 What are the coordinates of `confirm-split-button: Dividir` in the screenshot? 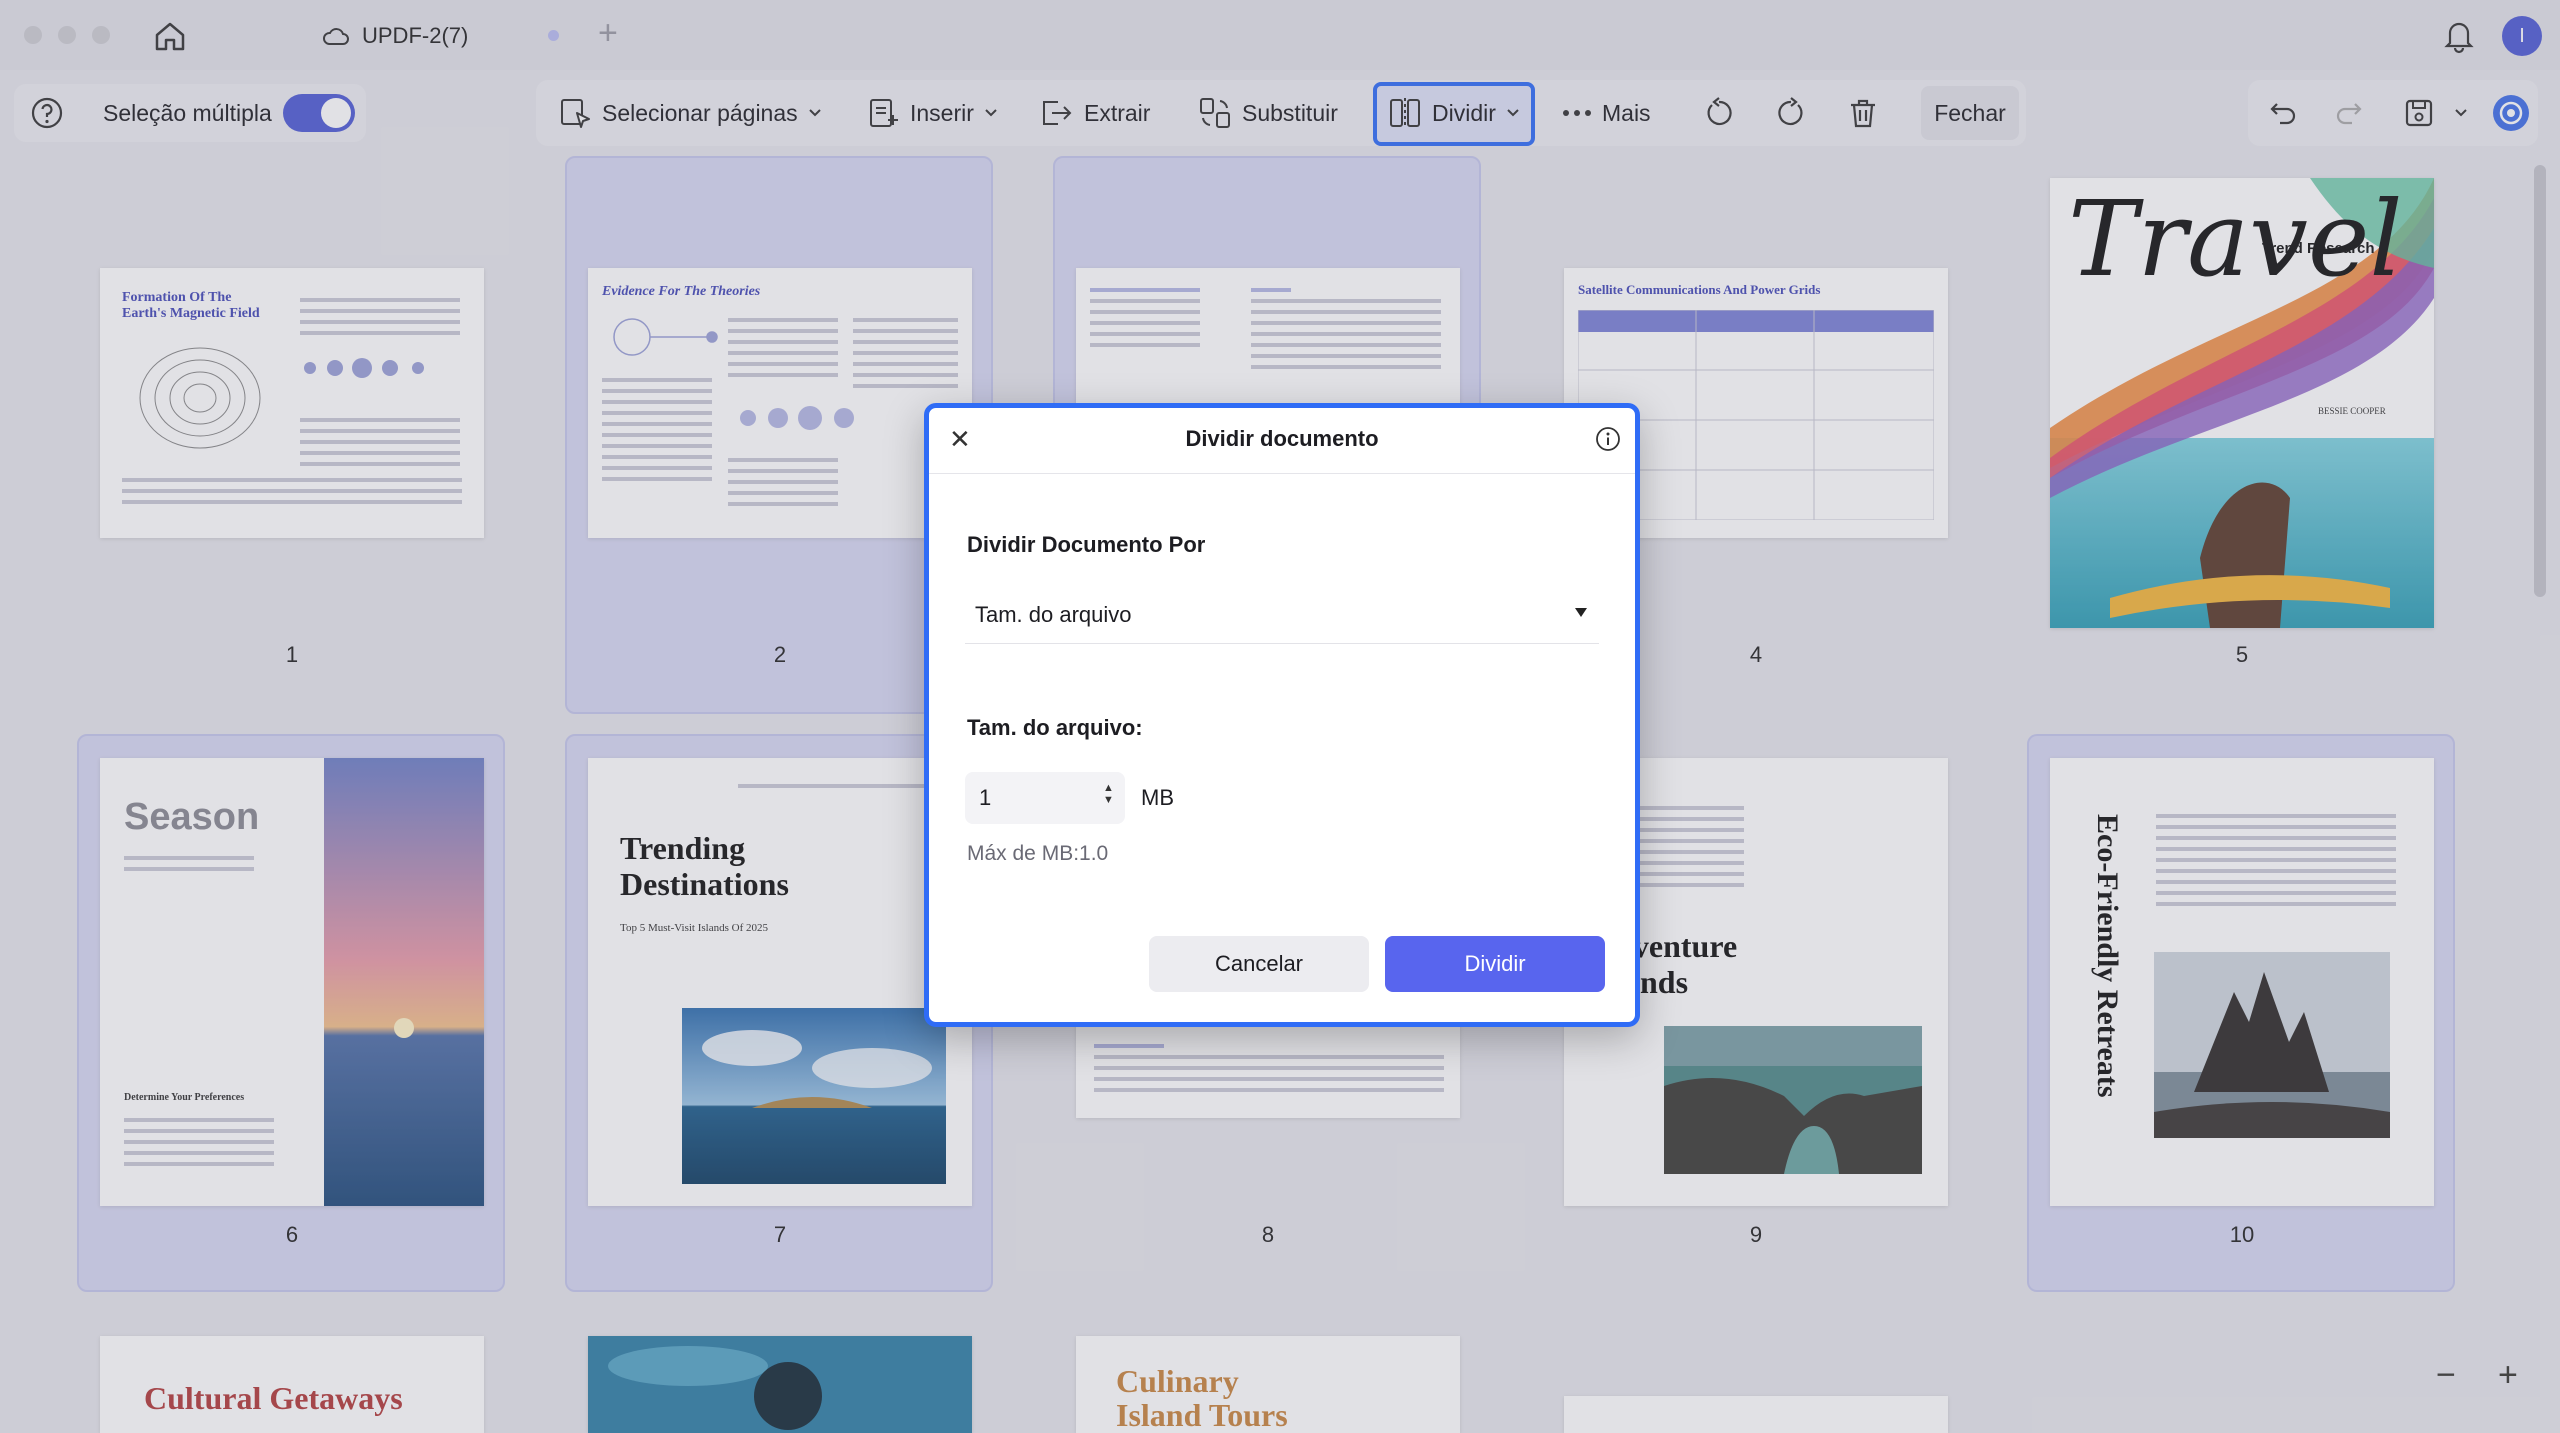 It's located at (1495, 964).